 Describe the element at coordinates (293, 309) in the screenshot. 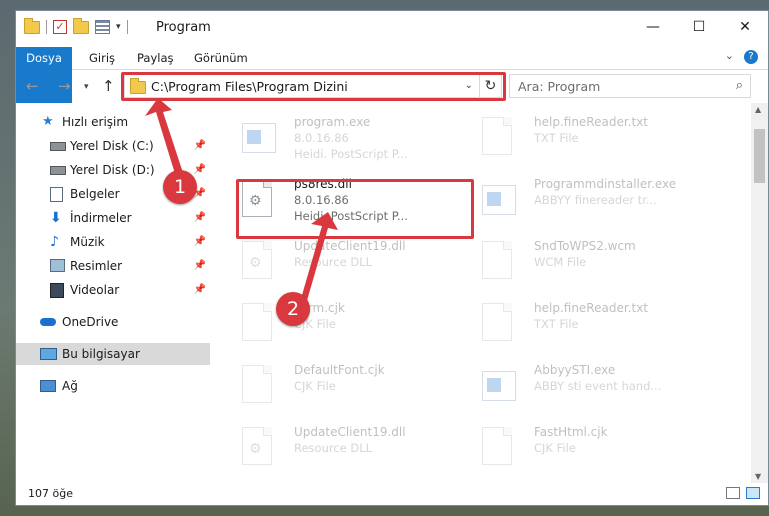

I see `callout-step-2: 2` at that location.